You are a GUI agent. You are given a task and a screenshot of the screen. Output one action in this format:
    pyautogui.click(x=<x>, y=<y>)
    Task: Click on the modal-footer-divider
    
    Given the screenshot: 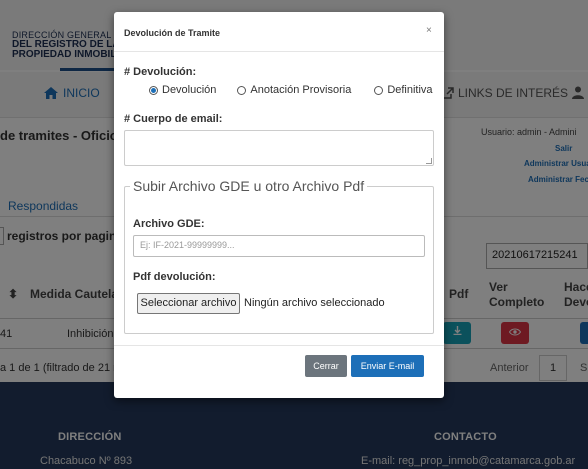 What is the action you would take?
    pyautogui.click(x=279, y=345)
    